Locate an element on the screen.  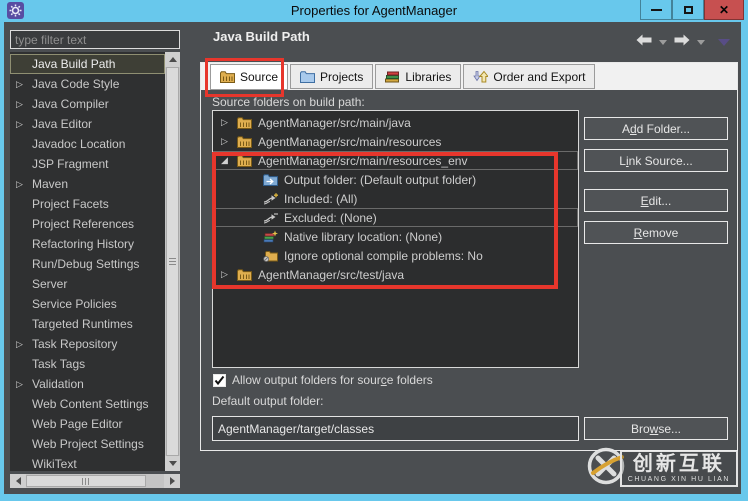
tree-item-agentmanager-src-main-resources-env: ◢ AgentManager/src/main/resources_env is located at coordinates (395, 160).